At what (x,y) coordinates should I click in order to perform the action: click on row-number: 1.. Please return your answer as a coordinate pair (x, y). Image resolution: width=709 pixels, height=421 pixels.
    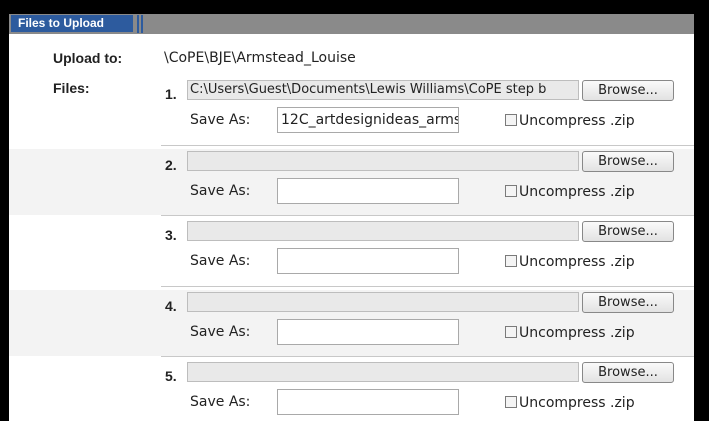
    Looking at the image, I should click on (171, 94).